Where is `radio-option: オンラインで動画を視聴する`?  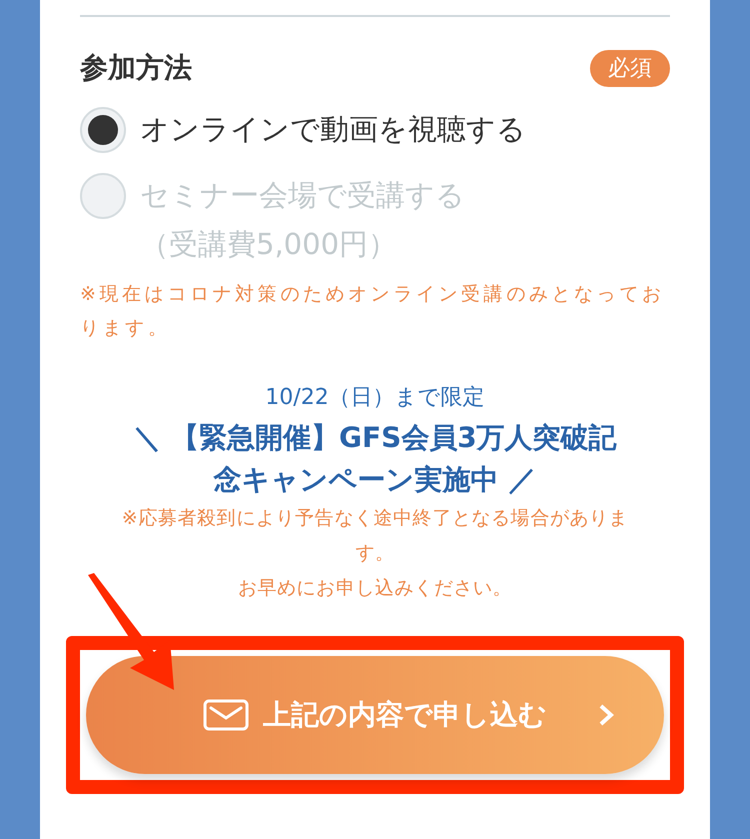
radio-option: オンラインで動画を視聴する is located at coordinates (375, 129).